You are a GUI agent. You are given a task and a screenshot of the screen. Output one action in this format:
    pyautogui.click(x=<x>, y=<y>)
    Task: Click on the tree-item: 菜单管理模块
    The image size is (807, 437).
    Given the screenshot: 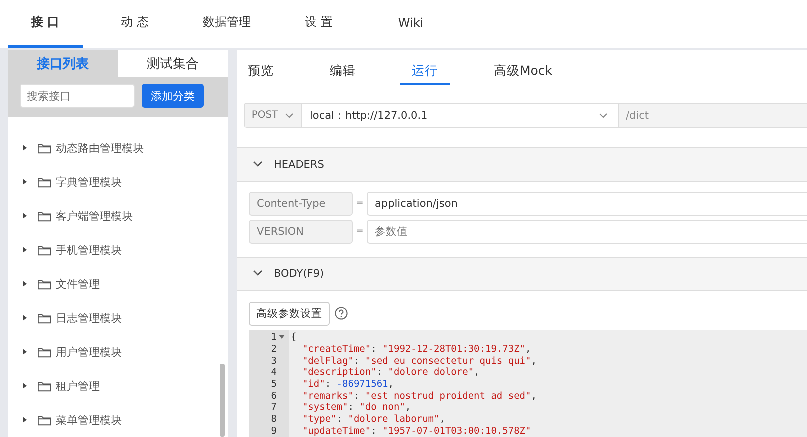 What is the action you would take?
    pyautogui.click(x=118, y=420)
    